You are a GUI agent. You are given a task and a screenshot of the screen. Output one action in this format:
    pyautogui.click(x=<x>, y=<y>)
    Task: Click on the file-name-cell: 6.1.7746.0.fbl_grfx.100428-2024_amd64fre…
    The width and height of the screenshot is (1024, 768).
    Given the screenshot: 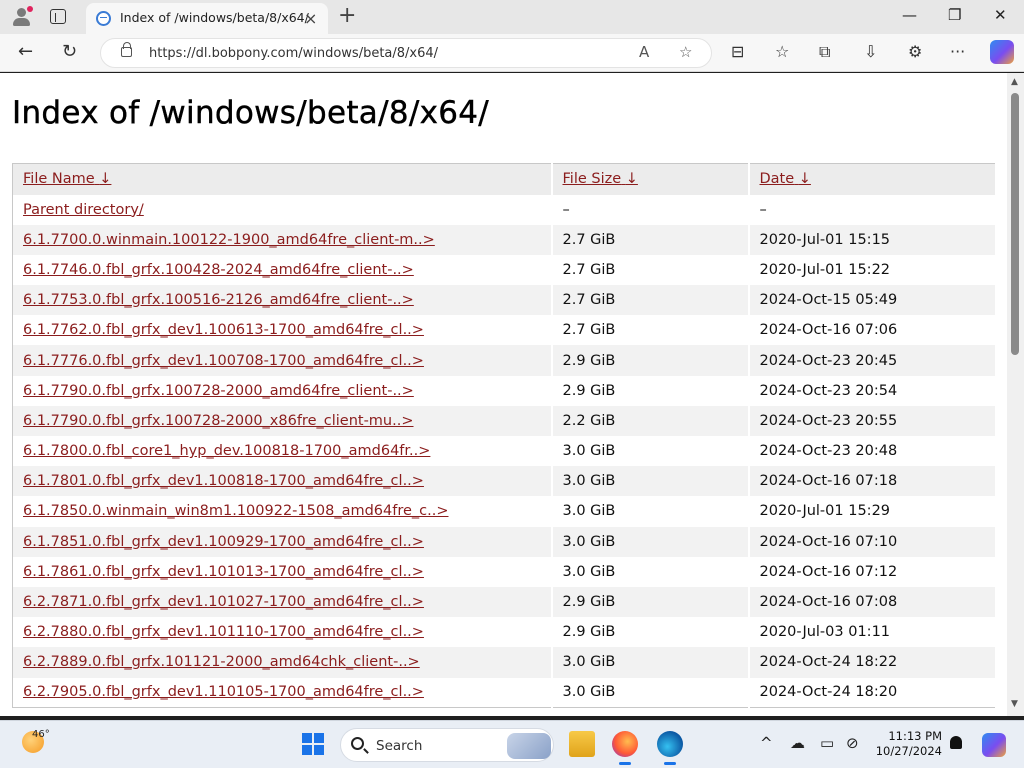 What is the action you would take?
    pyautogui.click(x=282, y=270)
    